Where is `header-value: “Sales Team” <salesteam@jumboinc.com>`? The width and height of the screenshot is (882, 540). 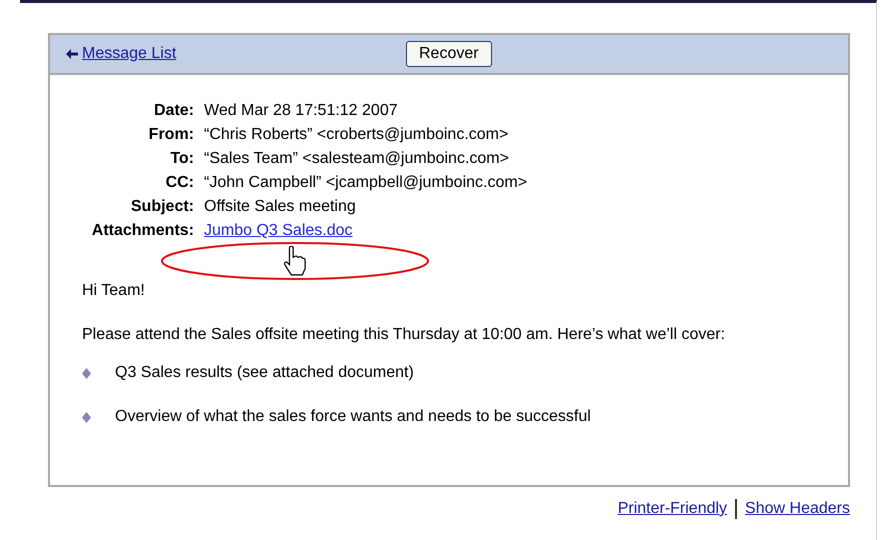
header-value: “Sales Team” <salesteam@jumboinc.com> is located at coordinates (357, 159).